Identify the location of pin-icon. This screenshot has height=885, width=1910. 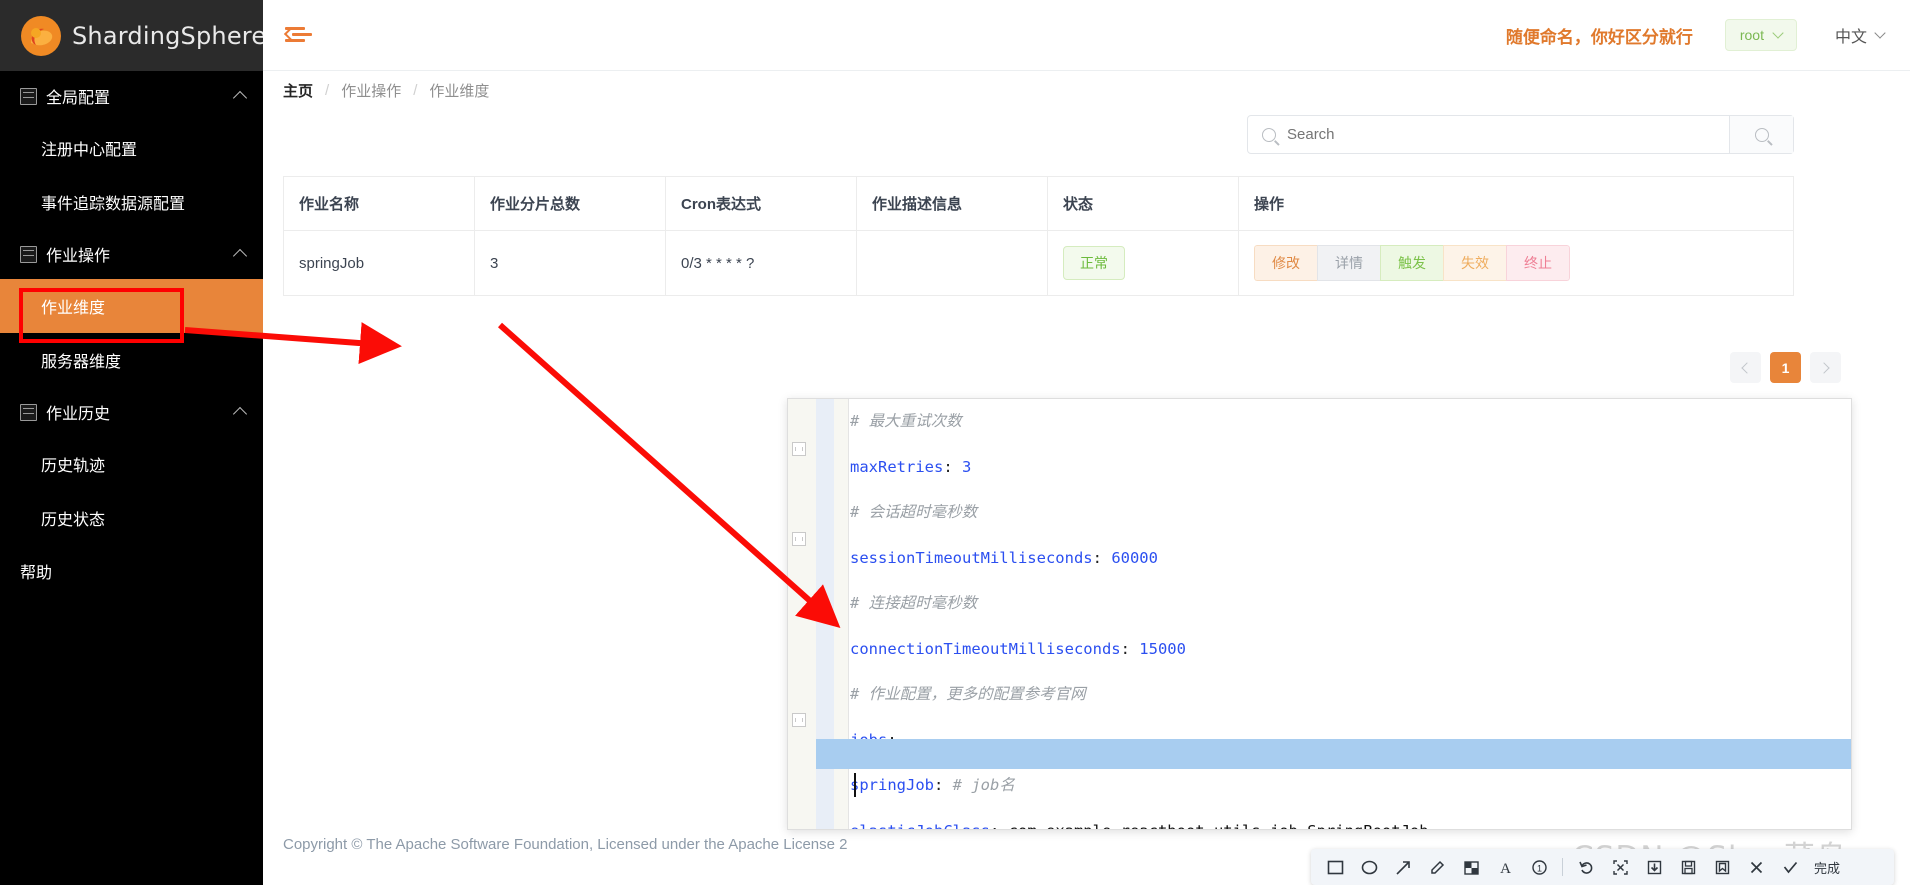
(1722, 867).